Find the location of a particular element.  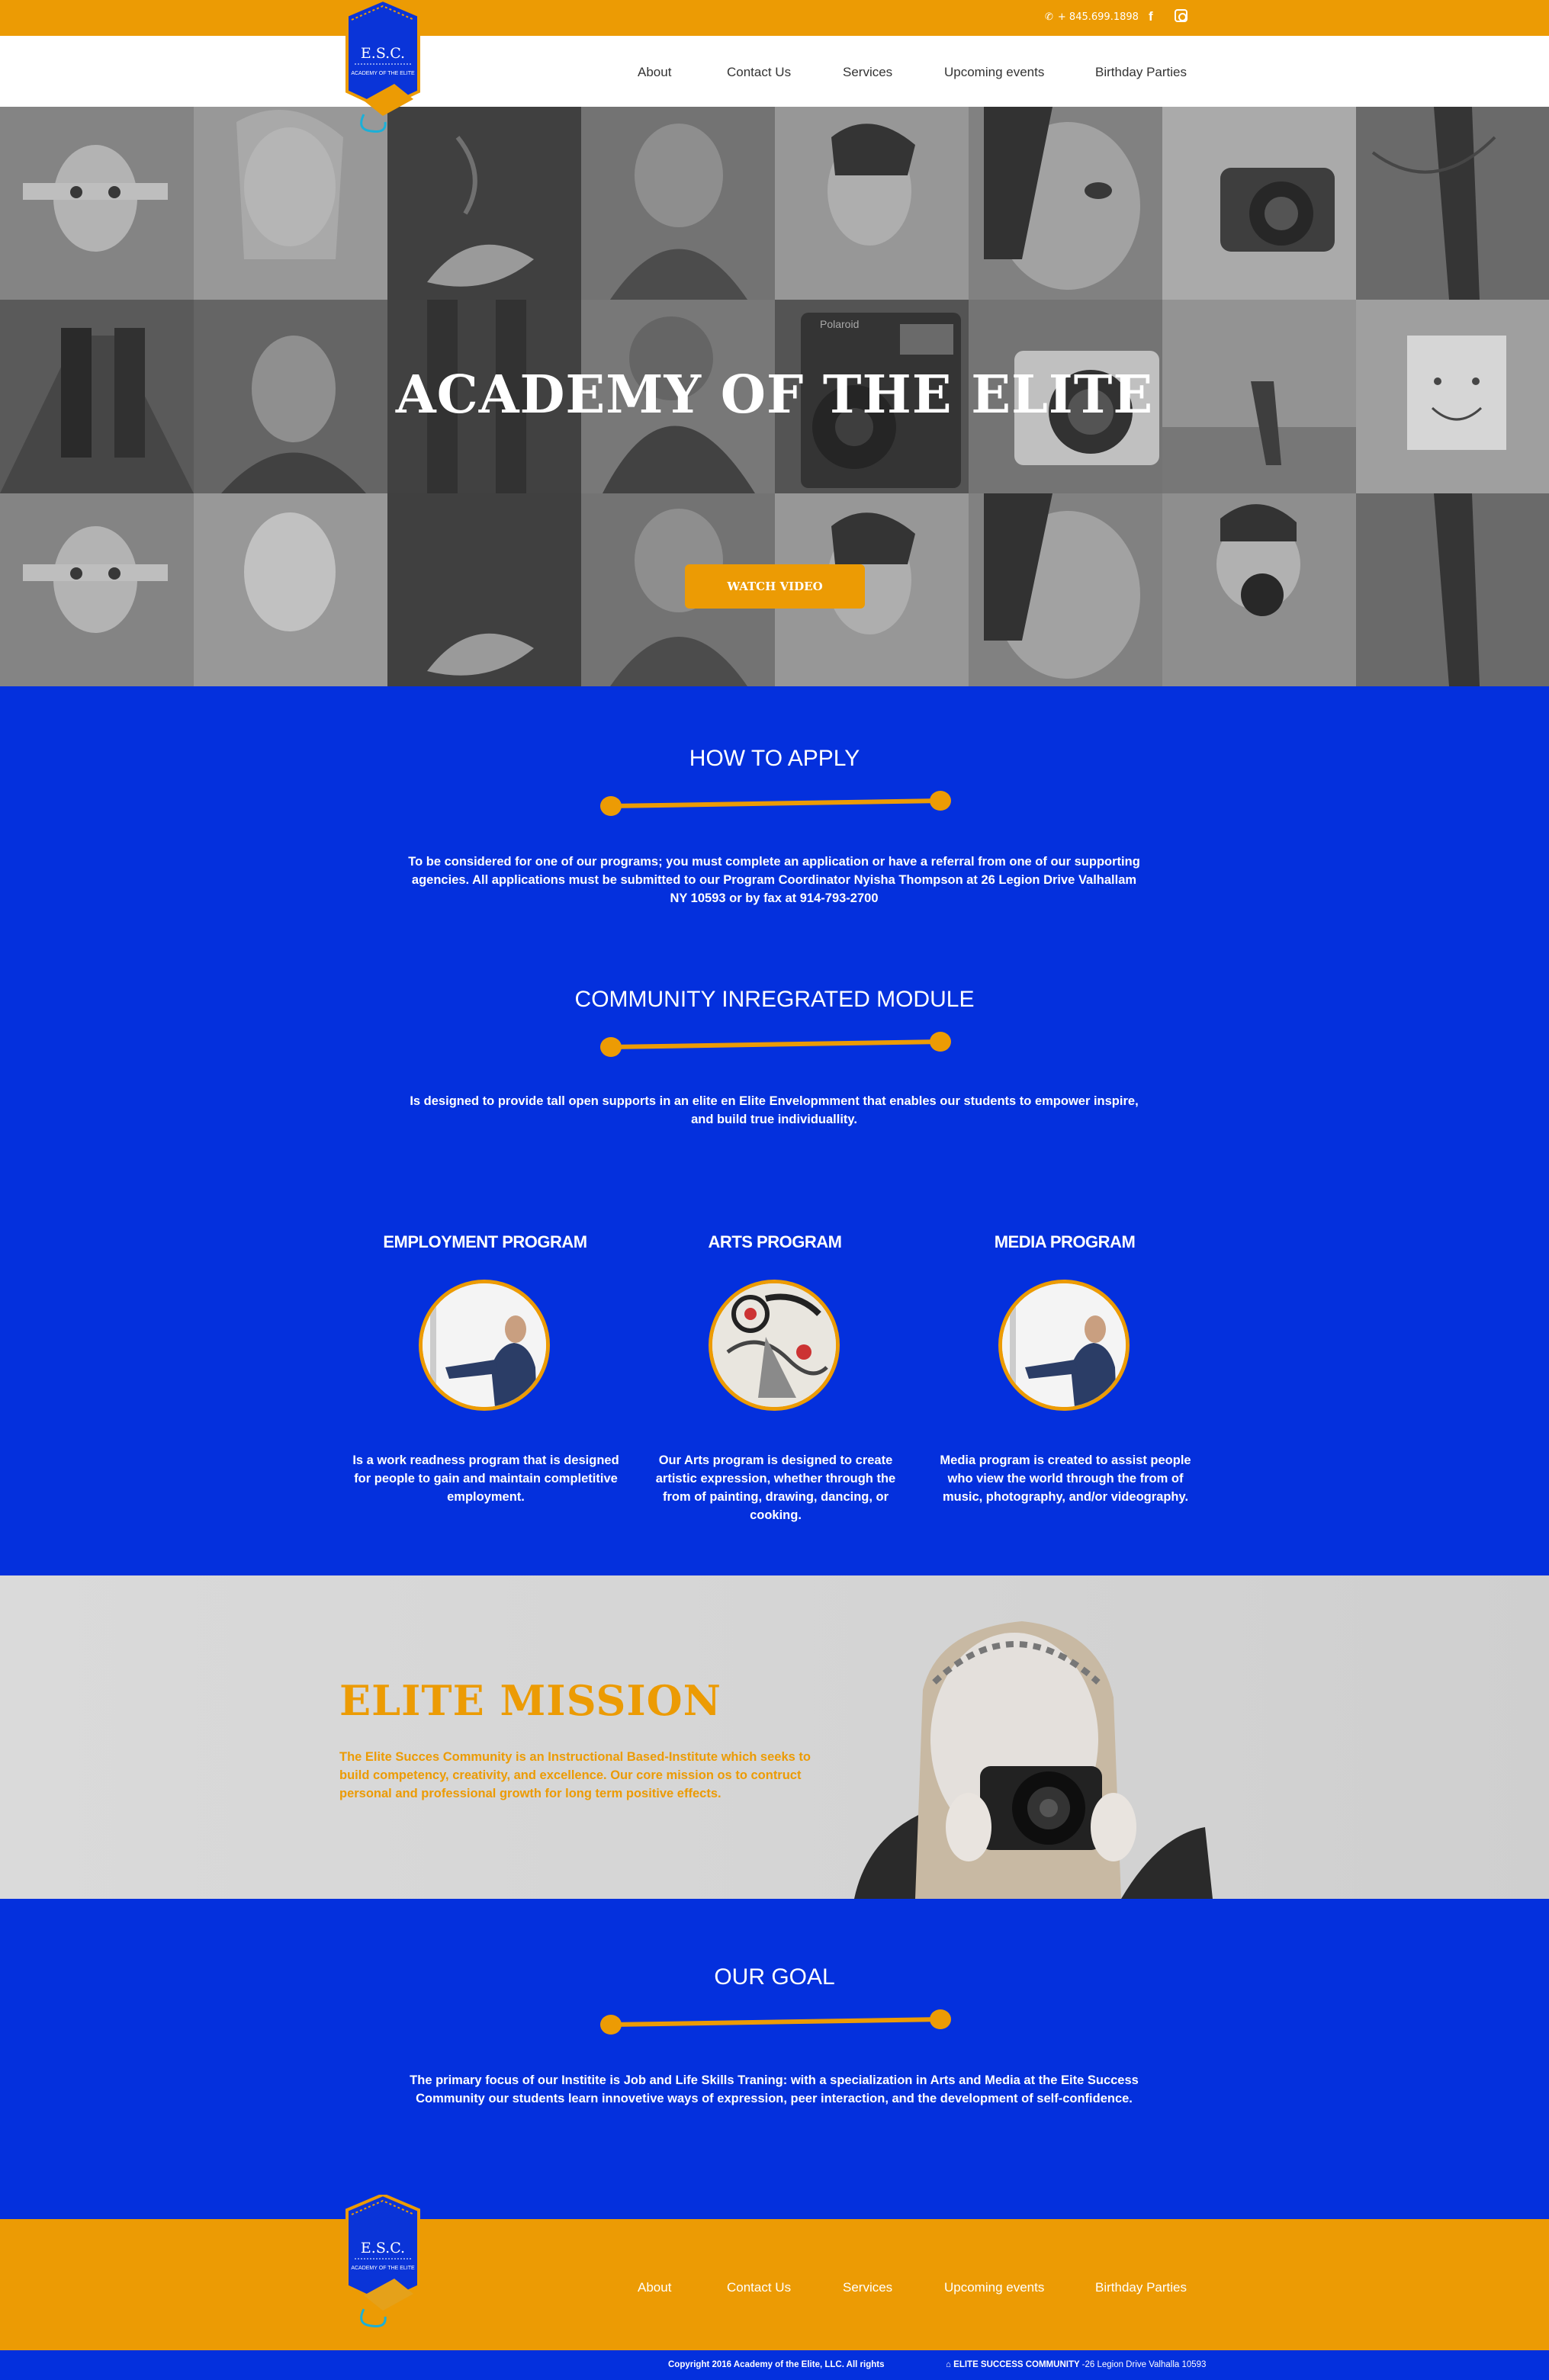

employment-program-title: EMPLOYMENT PROGRAM is located at coordinates (485, 1241).